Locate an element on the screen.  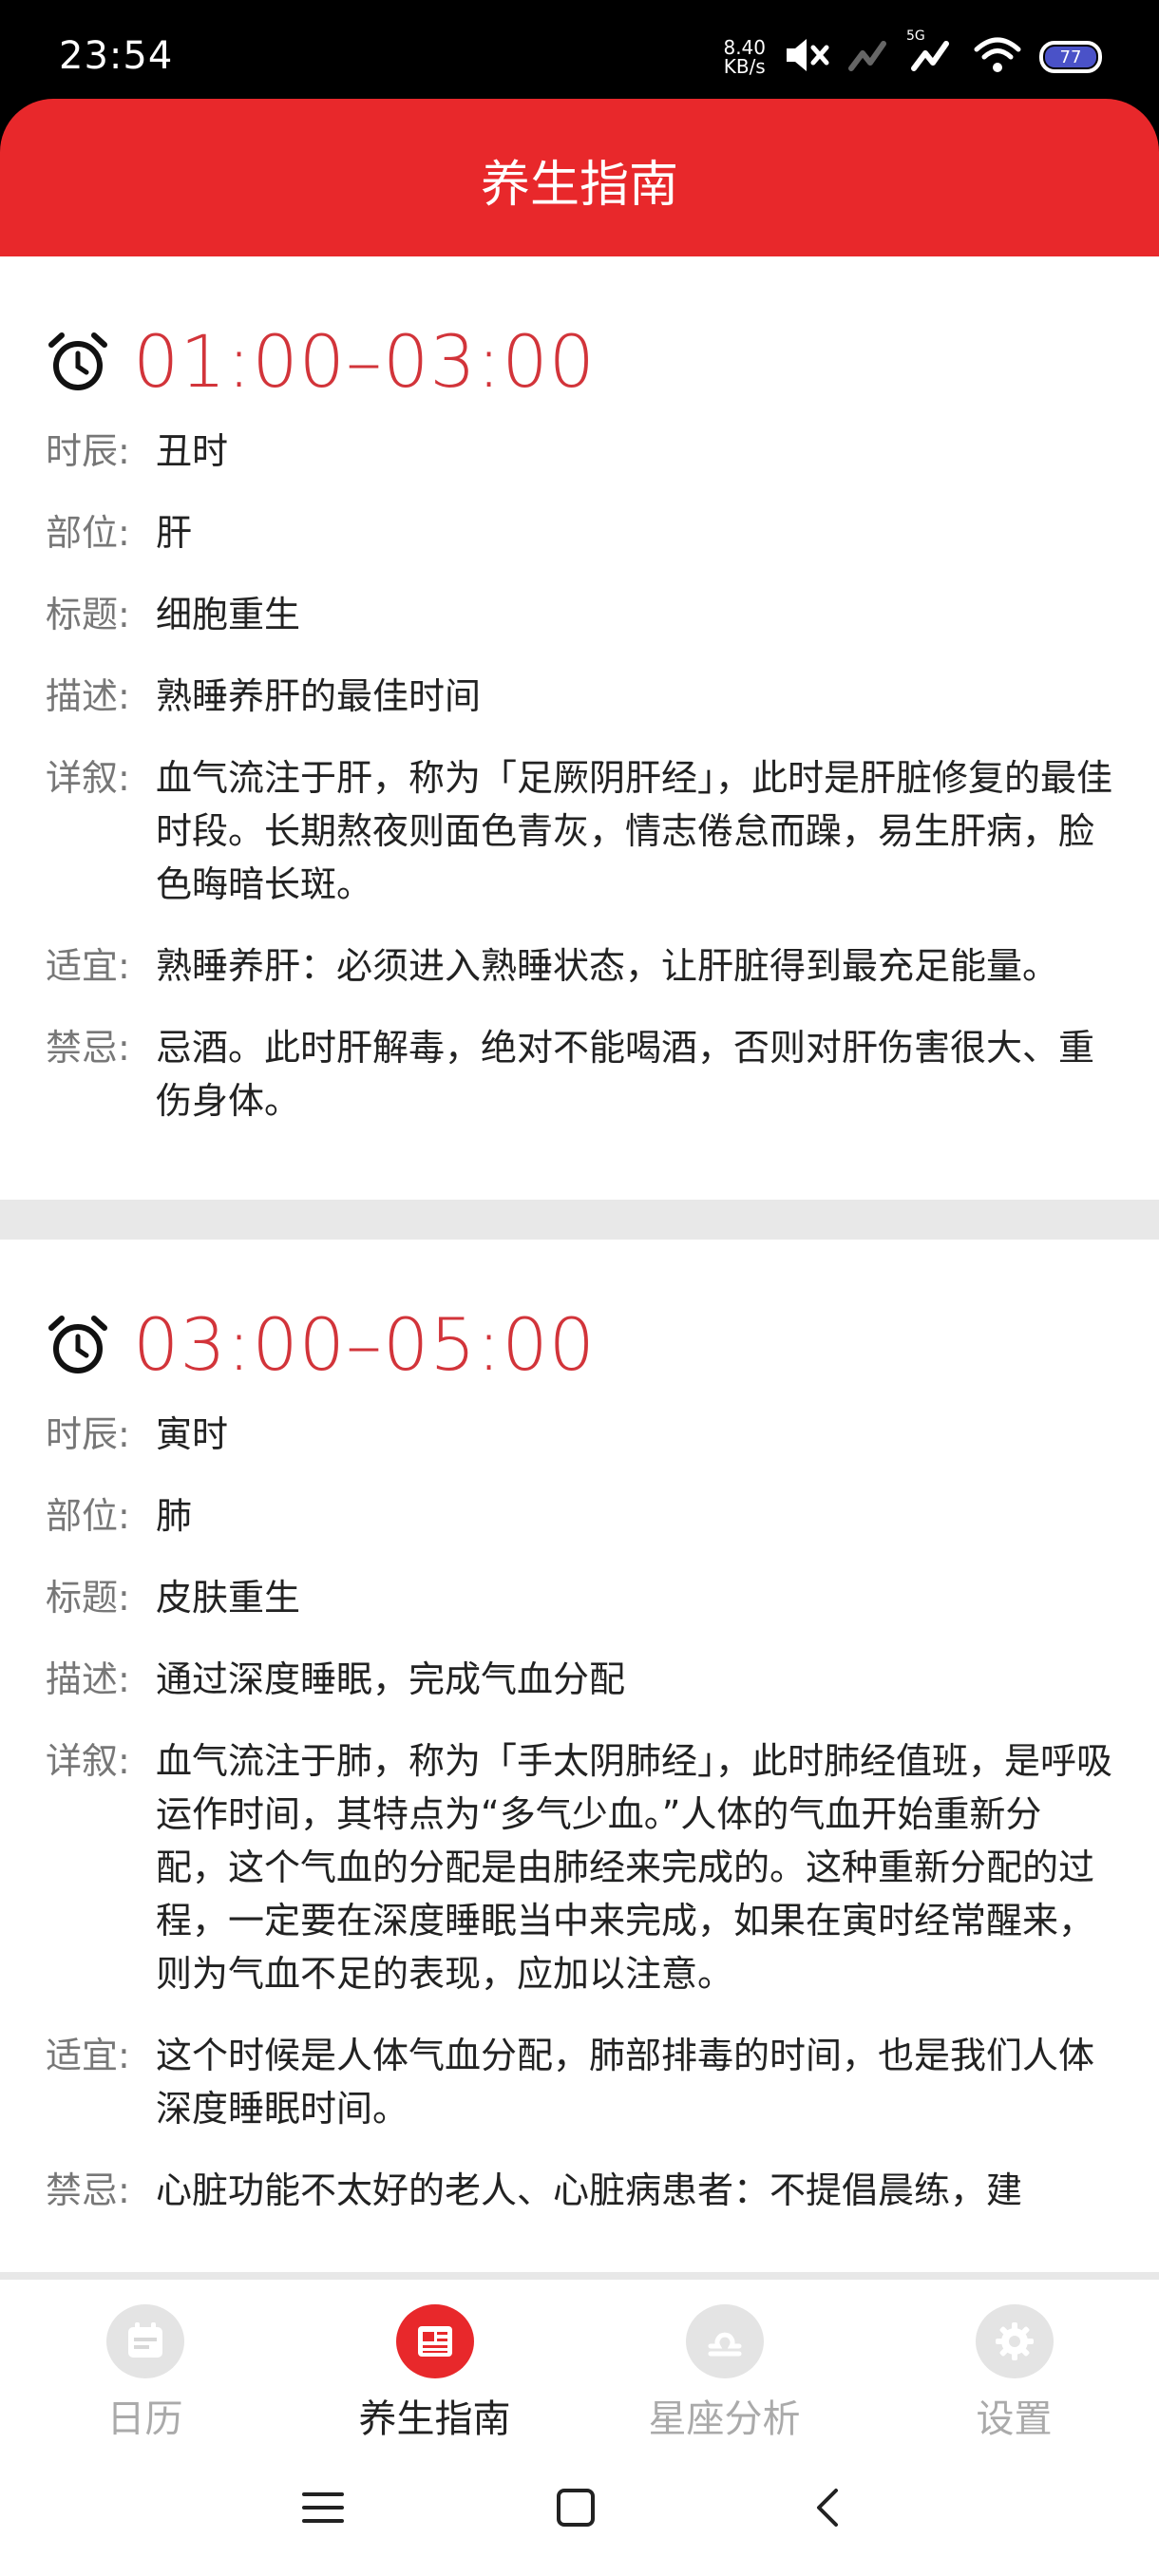
time-head: 03:00–05:00 is located at coordinates (579, 1344).